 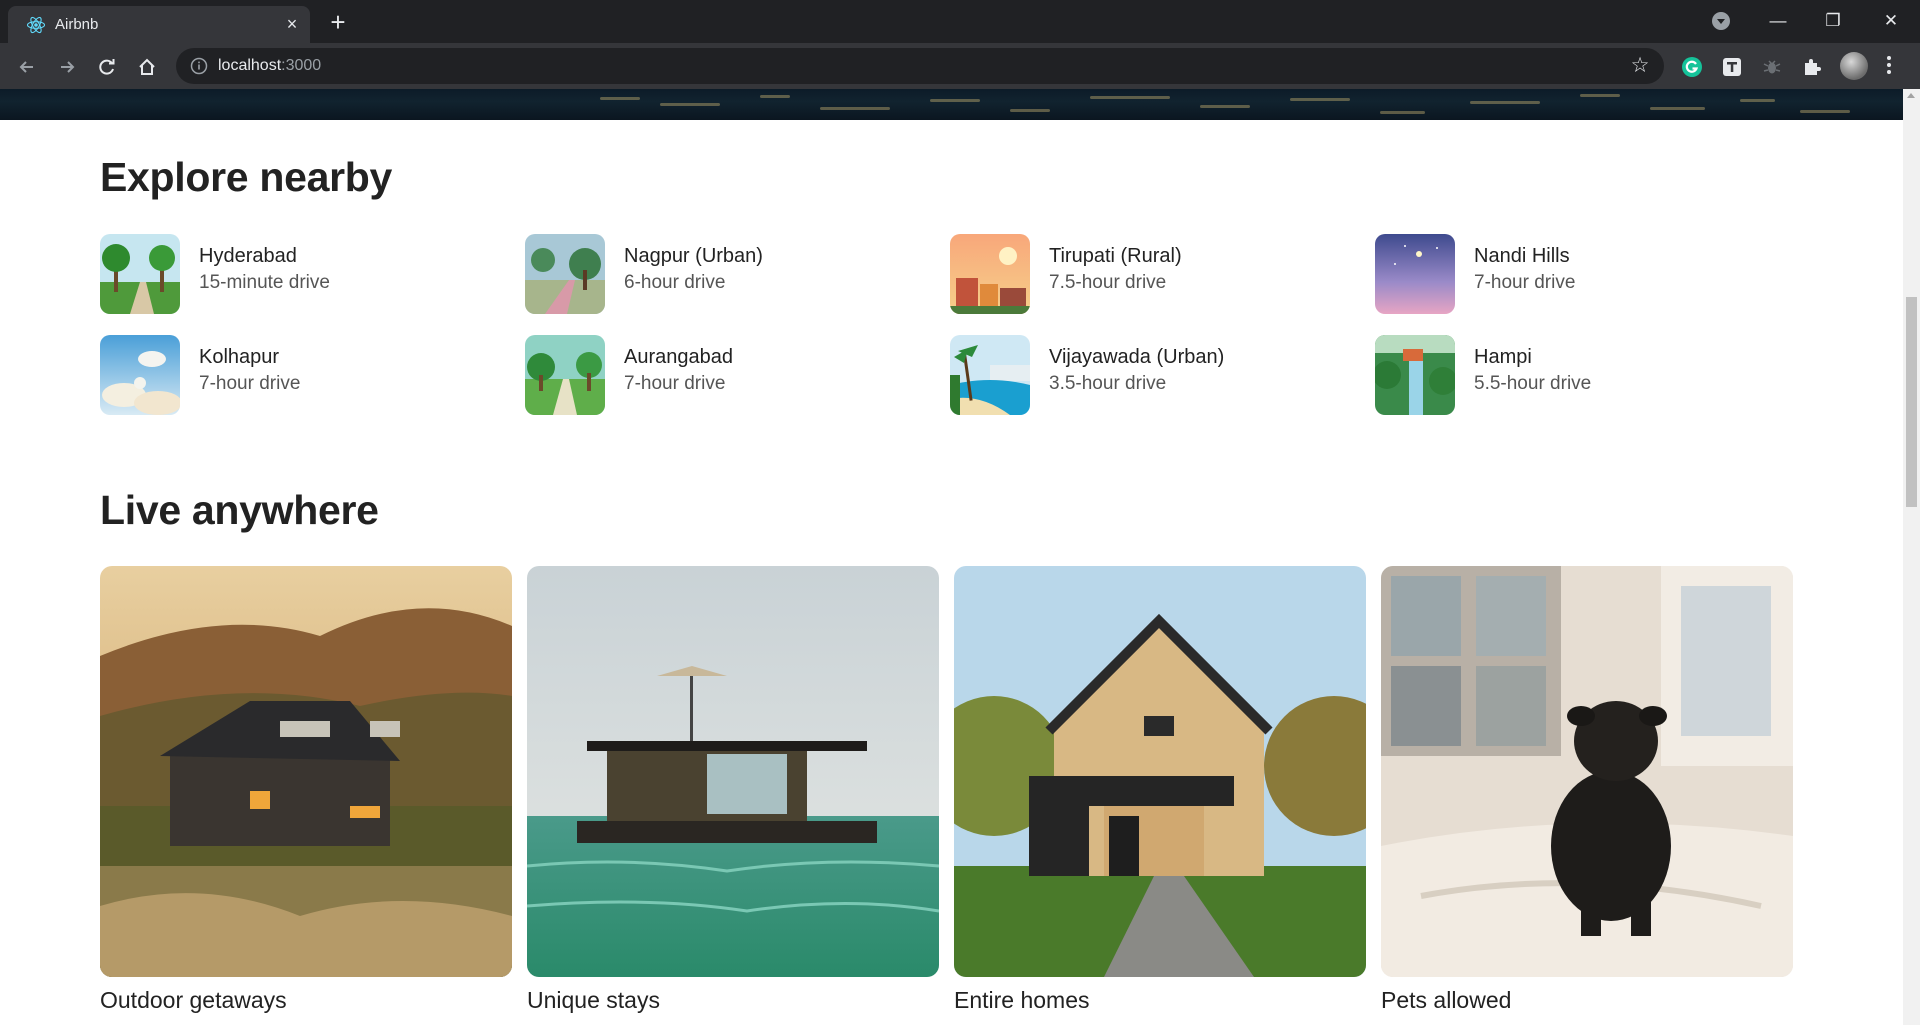 What do you see at coordinates (1732, 67) in the screenshot?
I see `text-extension-icon` at bounding box center [1732, 67].